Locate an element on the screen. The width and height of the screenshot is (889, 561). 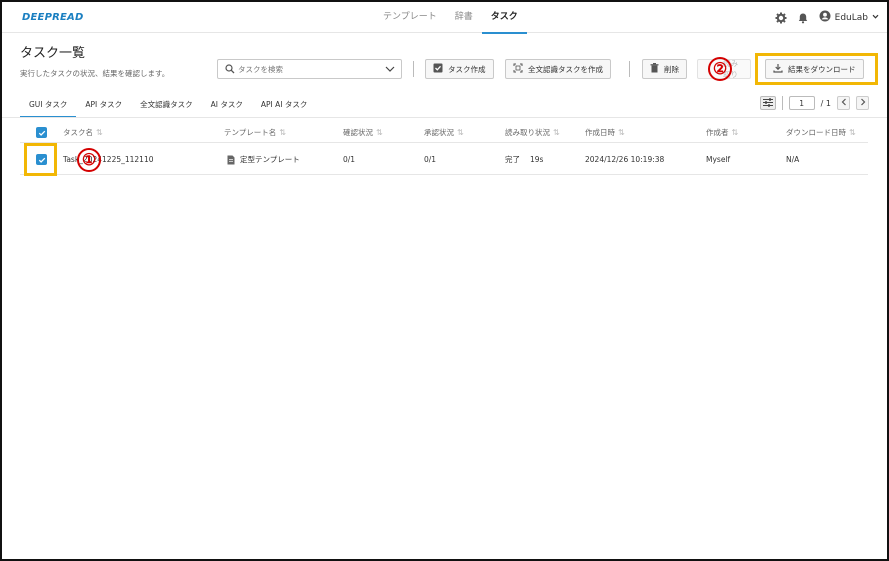
tab-gui-task: GUI タスク is located at coordinates (48, 106).